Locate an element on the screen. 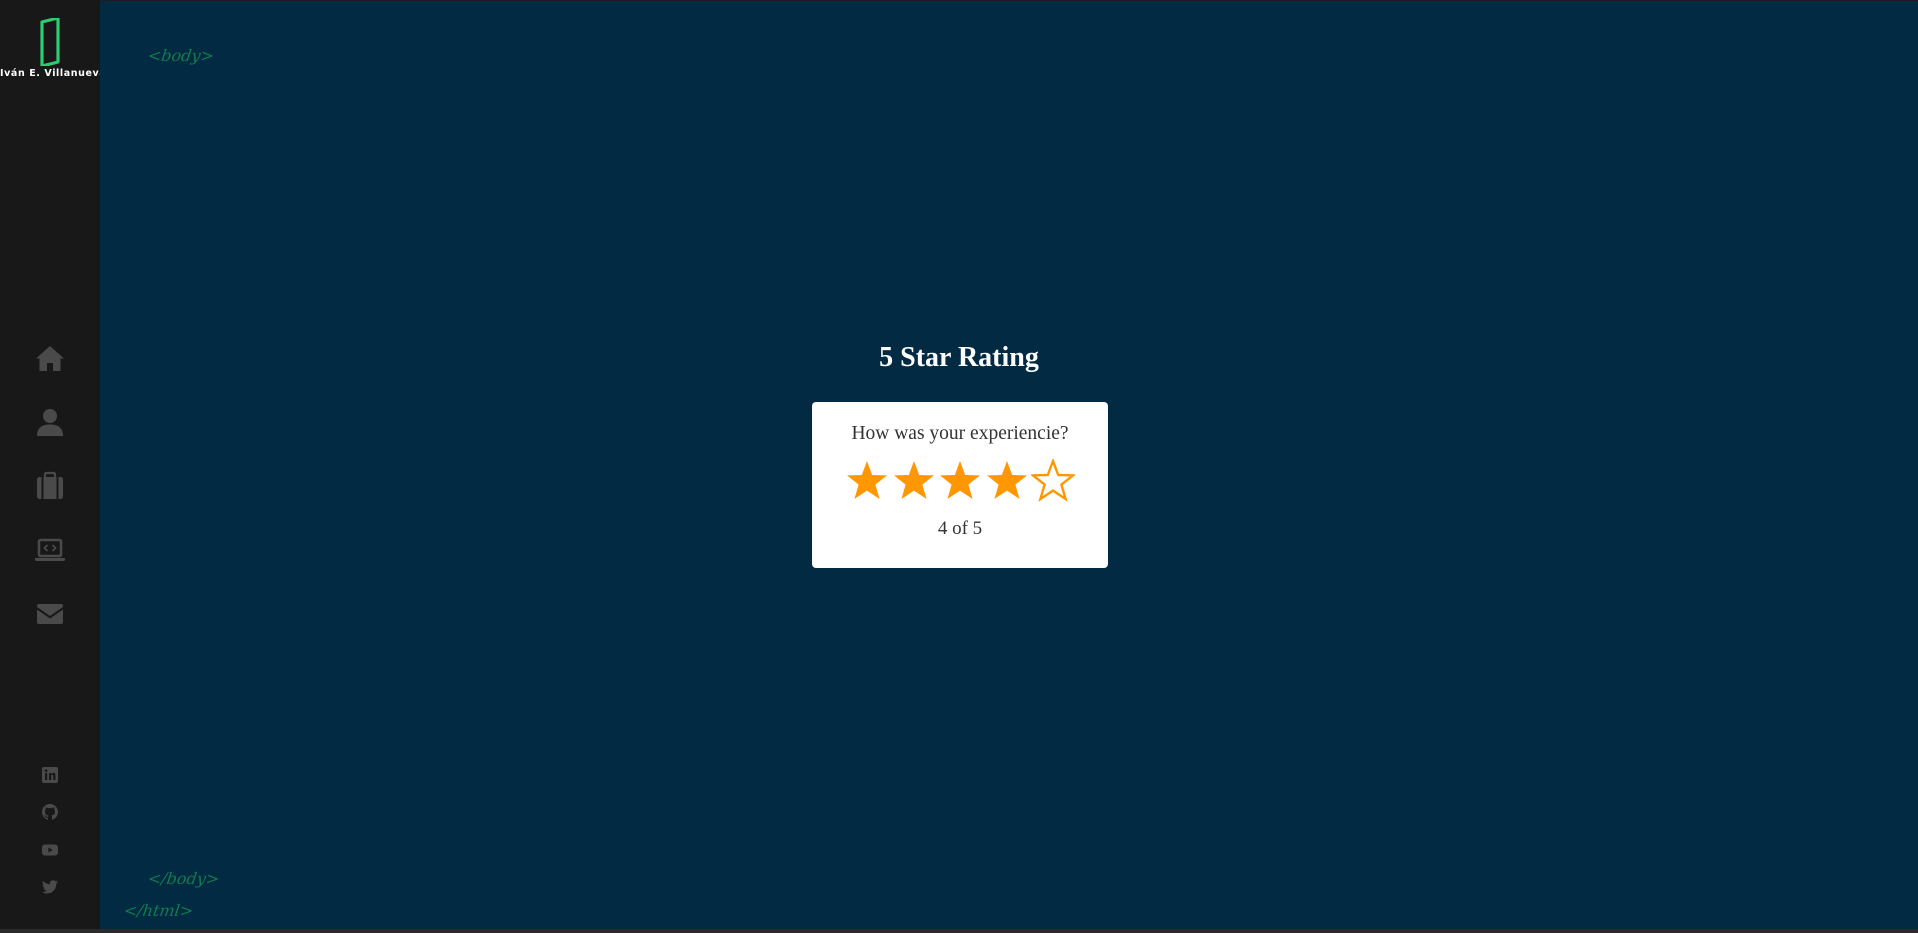 The width and height of the screenshot is (1918, 933). sidebar: Iván E. Villanueva is located at coordinates (53, 464).